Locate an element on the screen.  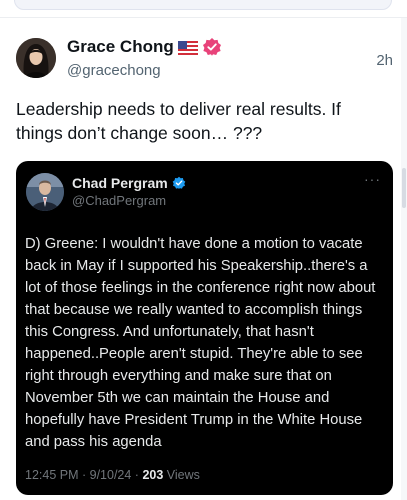
avatar is located at coordinates (36, 58).